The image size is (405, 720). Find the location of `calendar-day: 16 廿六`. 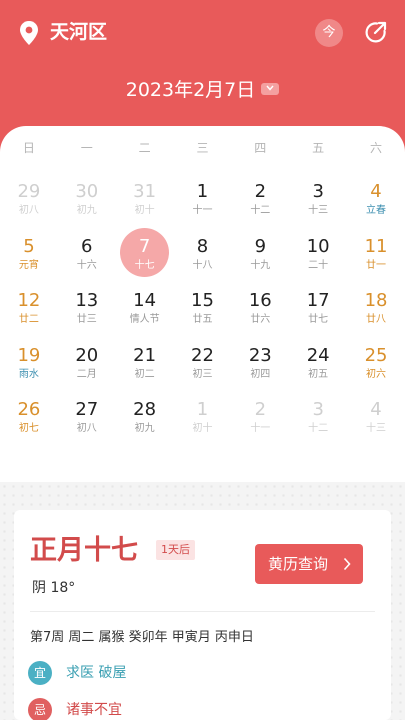

calendar-day: 16 廿六 is located at coordinates (260, 316).